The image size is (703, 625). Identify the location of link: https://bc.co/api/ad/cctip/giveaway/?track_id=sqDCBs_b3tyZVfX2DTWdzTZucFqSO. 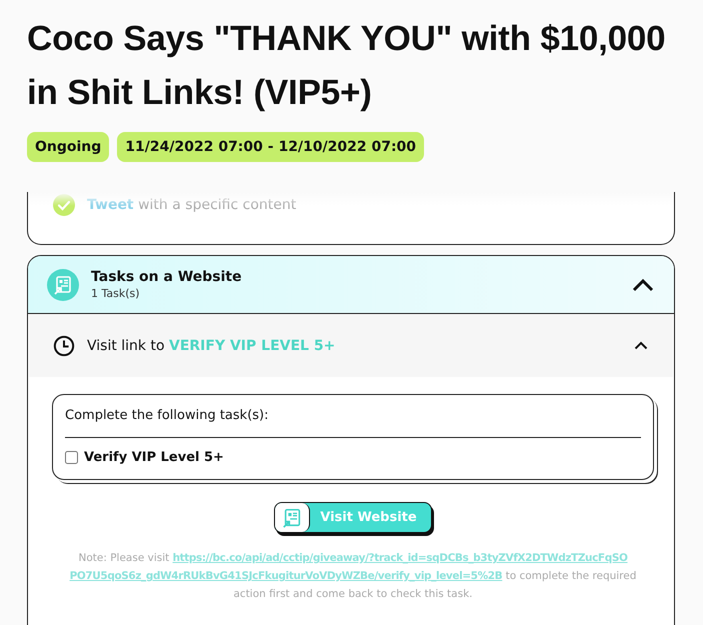
(400, 558).